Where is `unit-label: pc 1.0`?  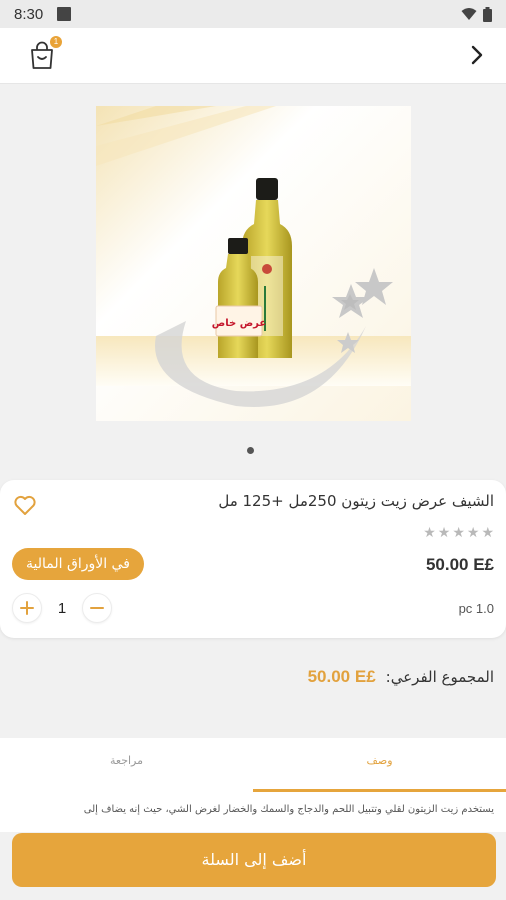
unit-label: pc 1.0 is located at coordinates (476, 608).